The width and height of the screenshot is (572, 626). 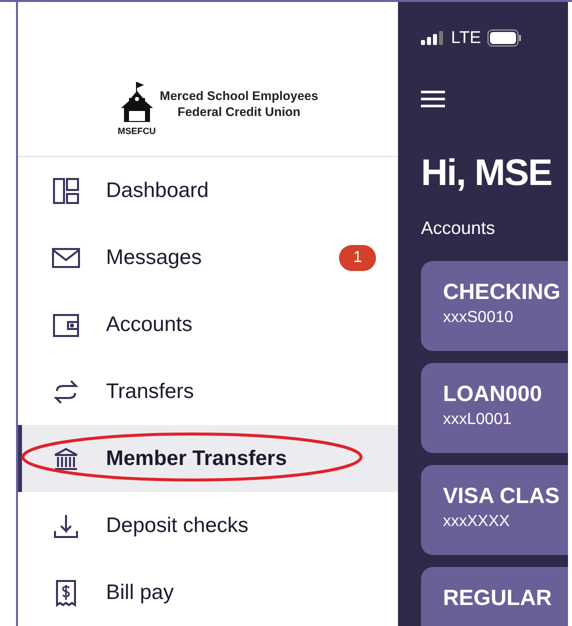 What do you see at coordinates (150, 392) in the screenshot?
I see `menu-label: Transfers` at bounding box center [150, 392].